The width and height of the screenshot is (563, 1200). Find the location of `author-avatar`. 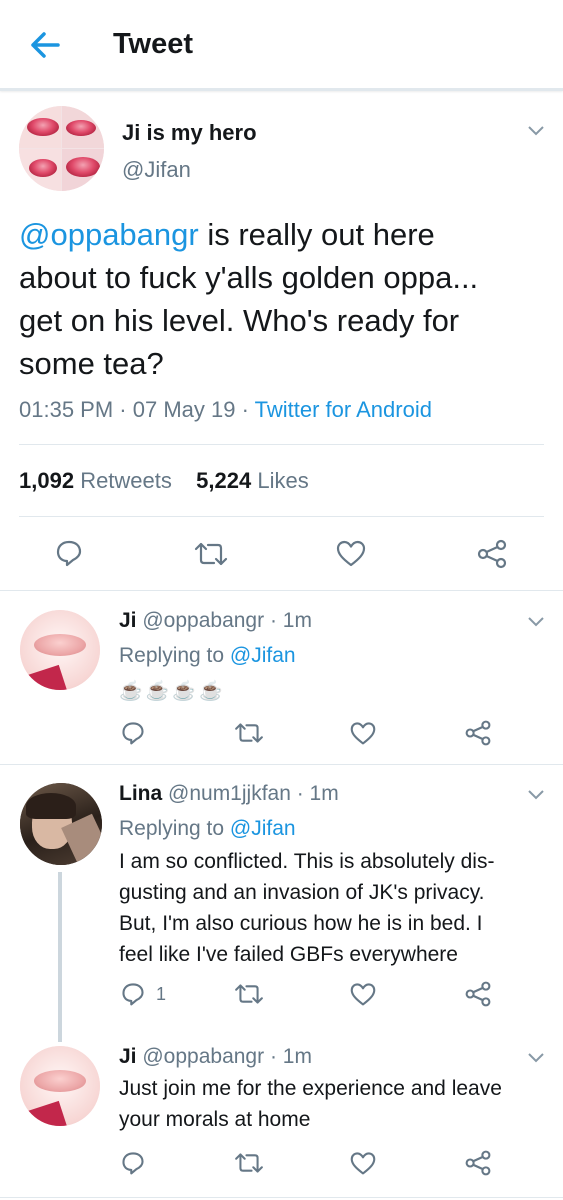

author-avatar is located at coordinates (61, 148).